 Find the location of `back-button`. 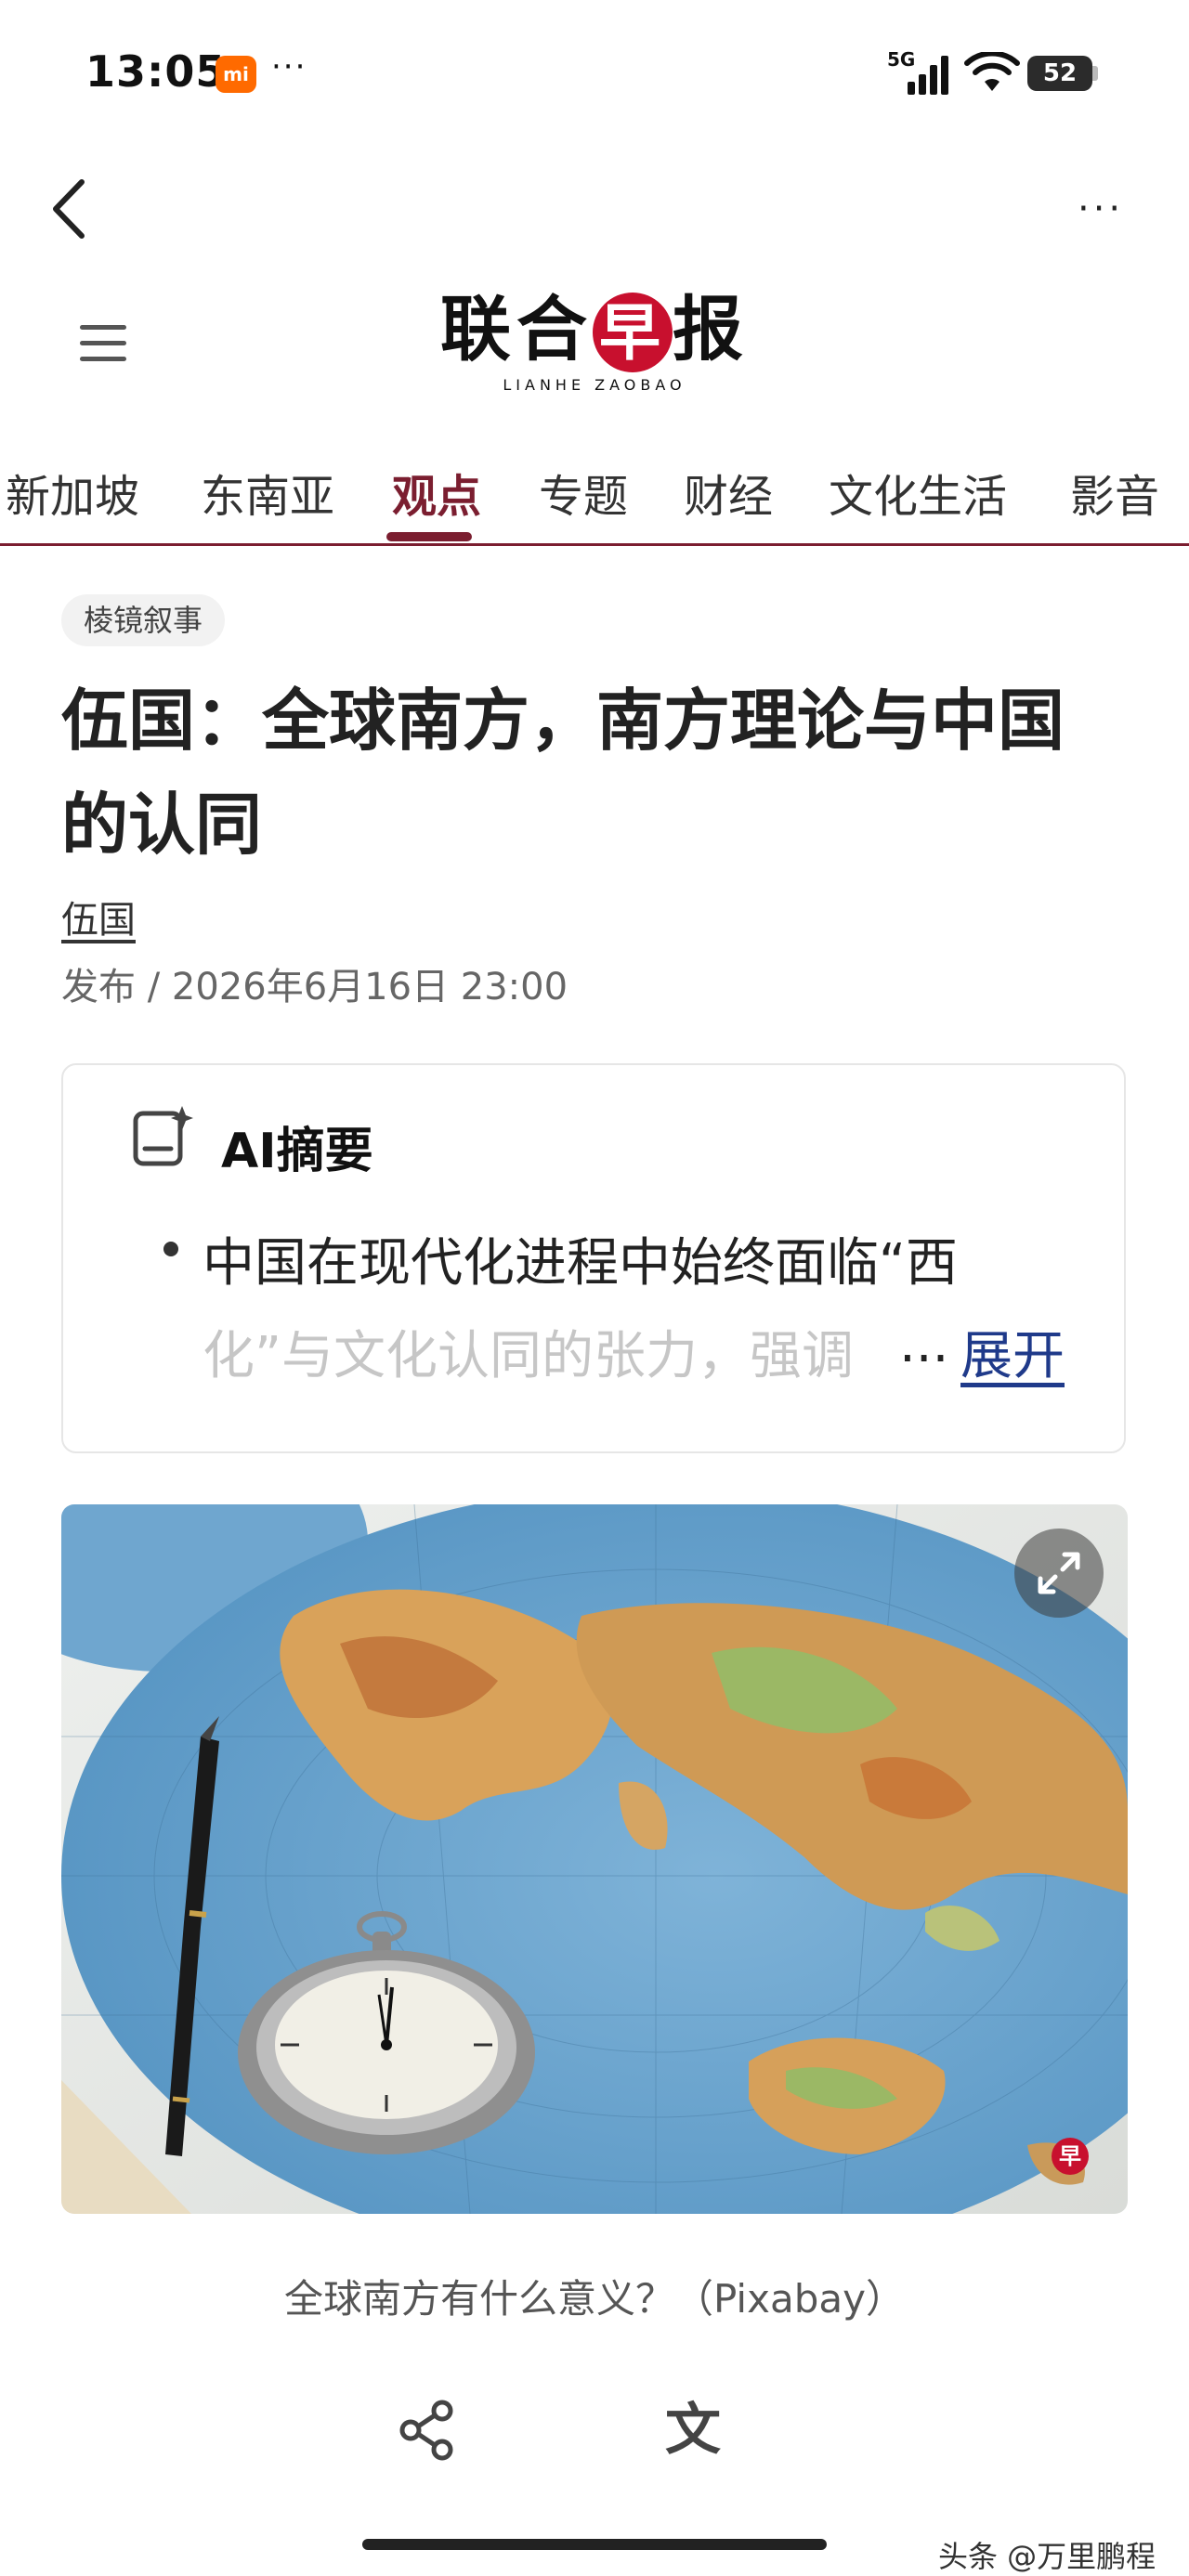

back-button is located at coordinates (71, 209).